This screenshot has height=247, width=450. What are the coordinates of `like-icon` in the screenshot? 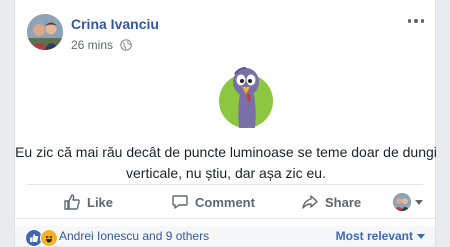 It's located at (72, 202).